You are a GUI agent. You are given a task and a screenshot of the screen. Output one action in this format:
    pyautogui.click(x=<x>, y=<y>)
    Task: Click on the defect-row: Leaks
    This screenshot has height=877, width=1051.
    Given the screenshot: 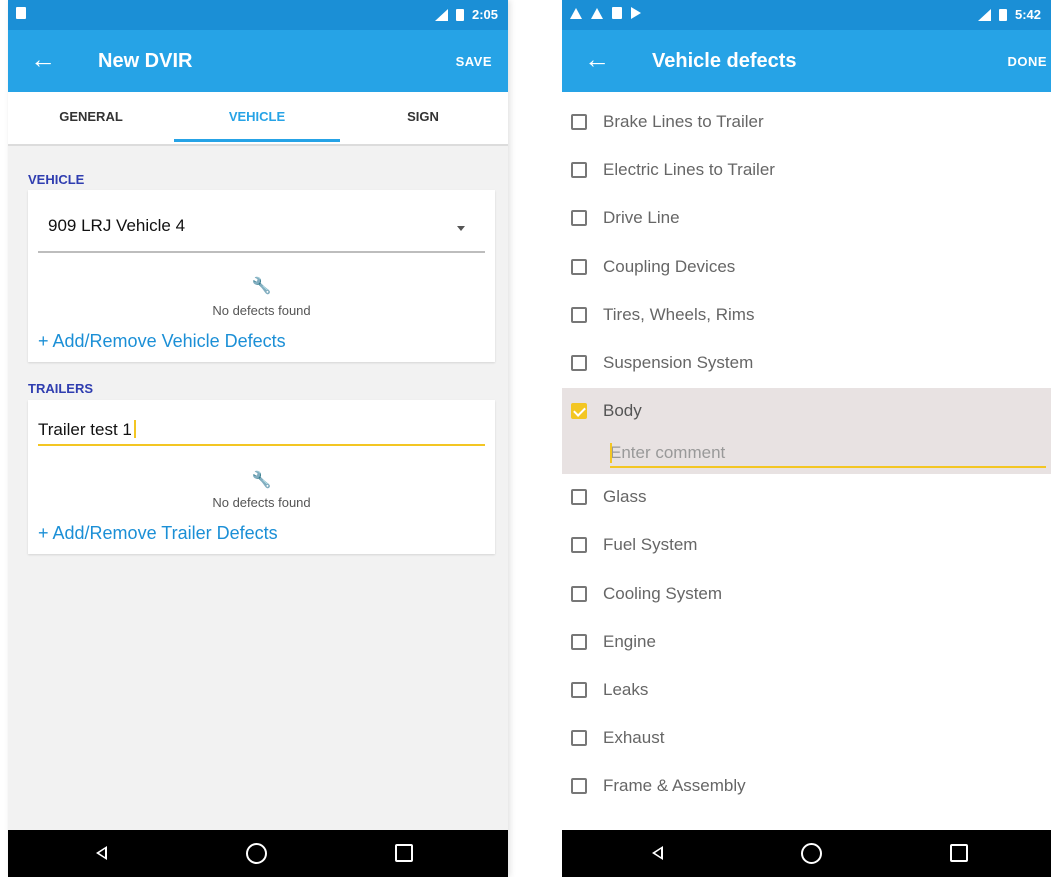 What is the action you would take?
    pyautogui.click(x=806, y=691)
    